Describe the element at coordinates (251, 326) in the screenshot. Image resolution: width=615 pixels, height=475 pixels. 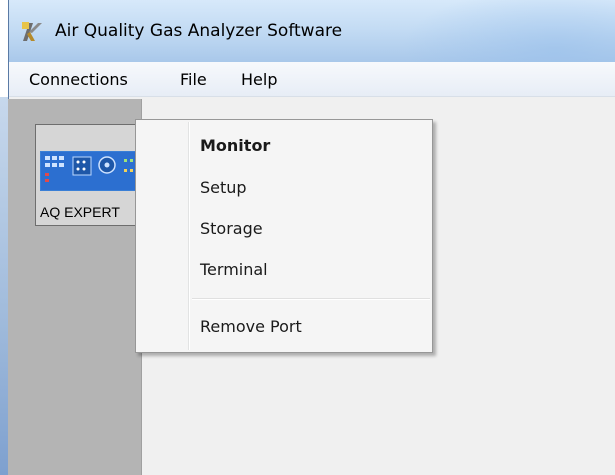
I see `menu-item-remove-port: Remove Port` at that location.